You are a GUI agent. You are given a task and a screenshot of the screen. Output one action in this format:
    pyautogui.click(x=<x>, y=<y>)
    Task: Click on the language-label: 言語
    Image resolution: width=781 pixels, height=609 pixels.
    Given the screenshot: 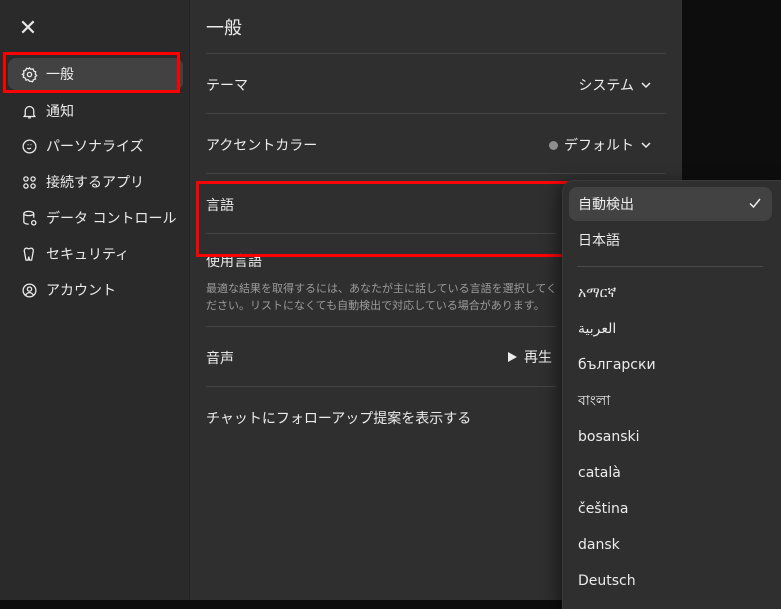 What is the action you would take?
    pyautogui.click(x=220, y=206)
    